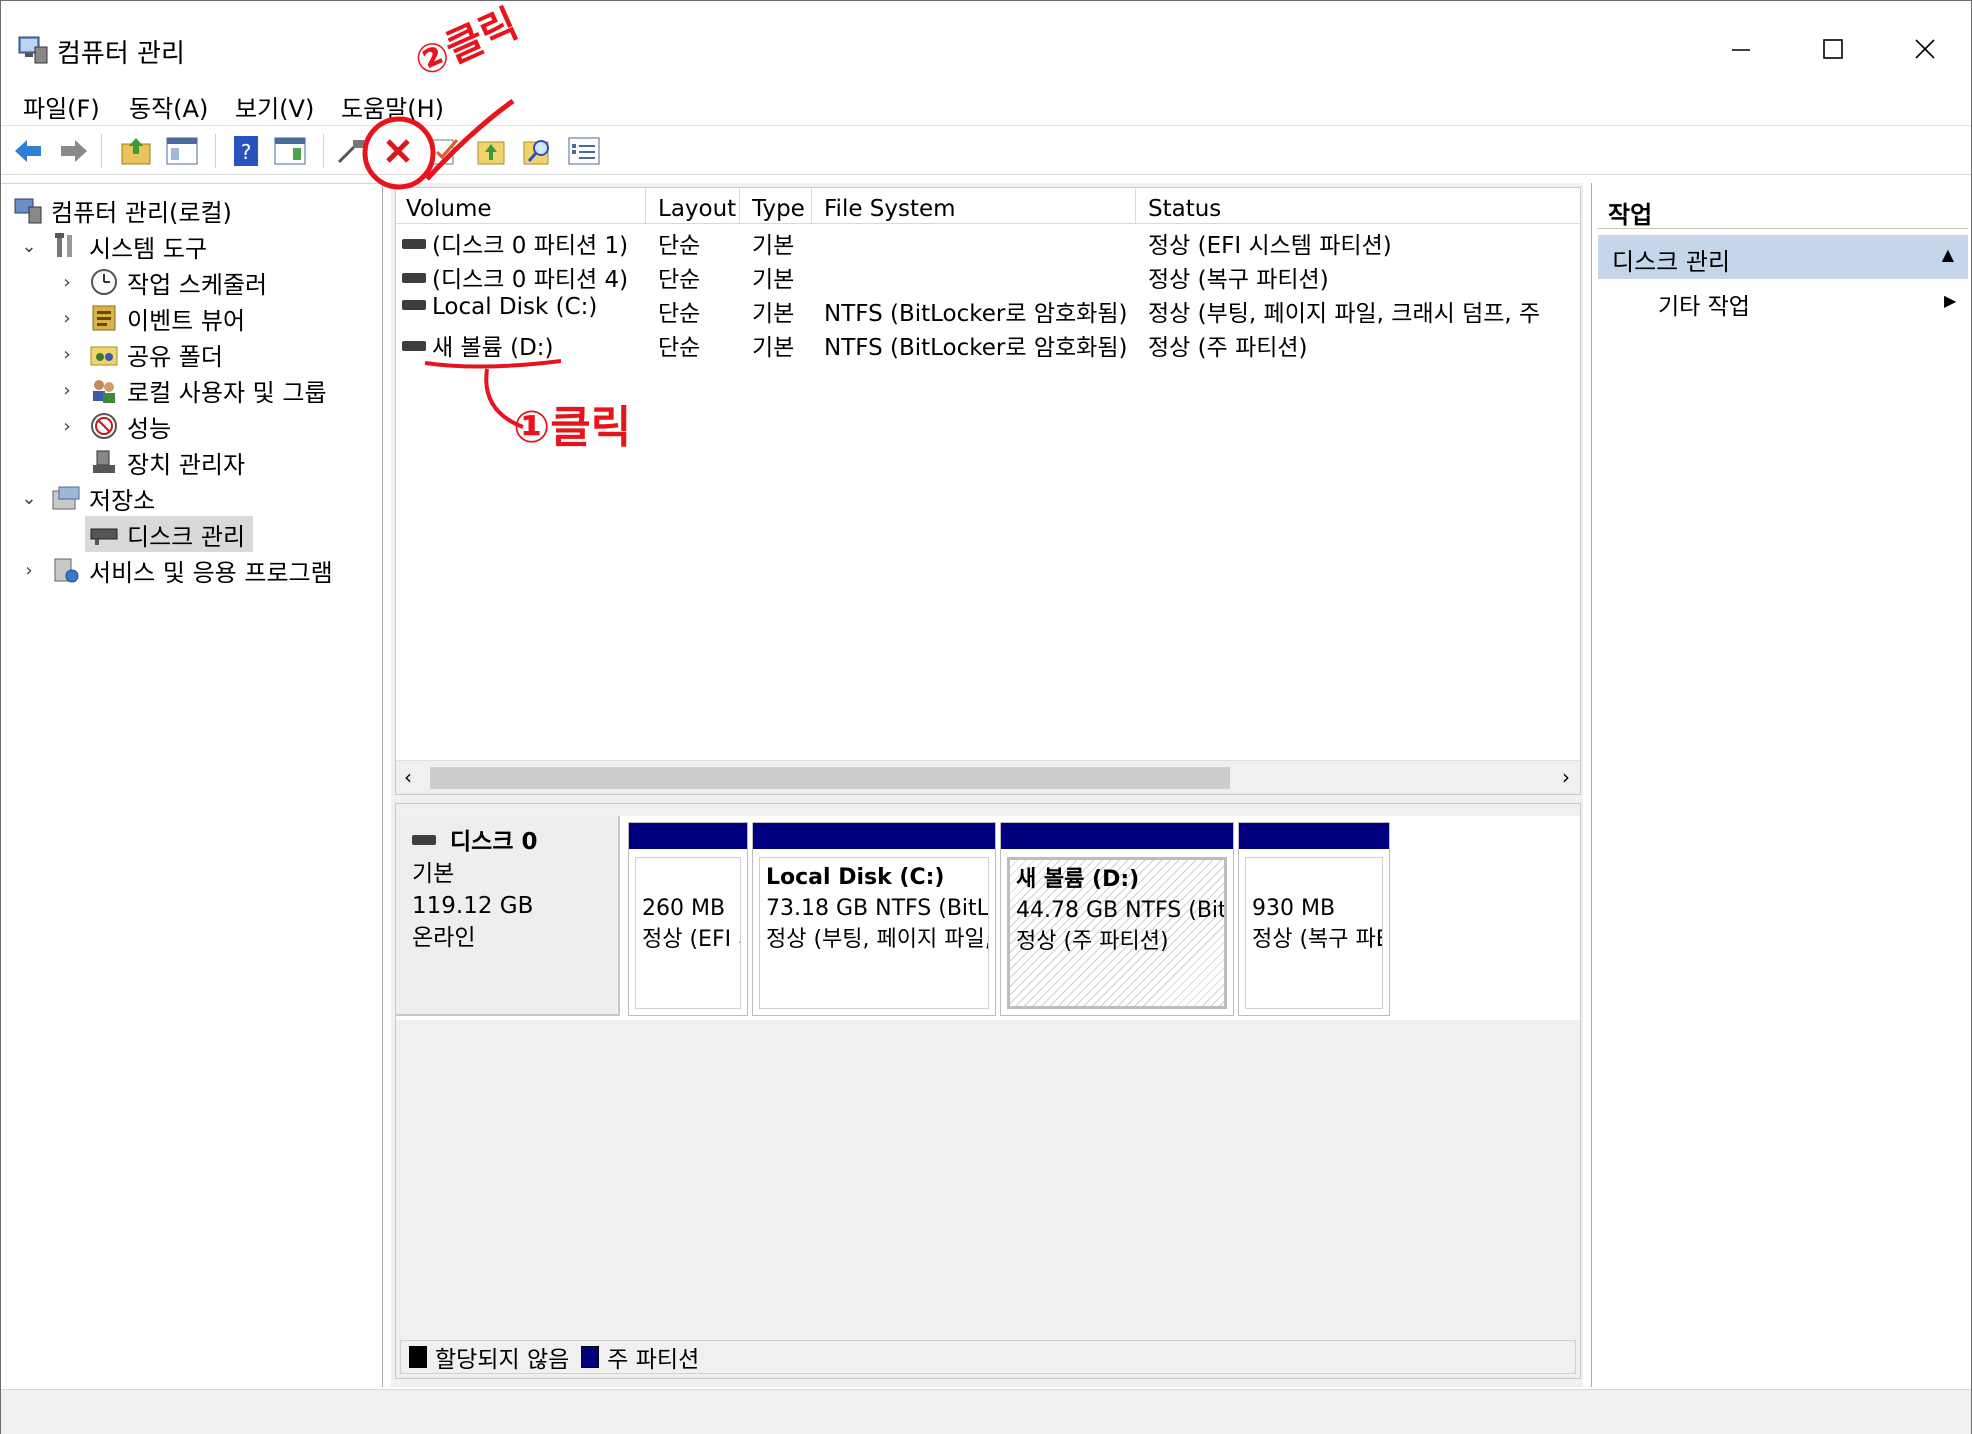  Describe the element at coordinates (877, 939) in the screenshot. I see `partition-status: 정상 (부팅, 페이지 파일, 크` at that location.